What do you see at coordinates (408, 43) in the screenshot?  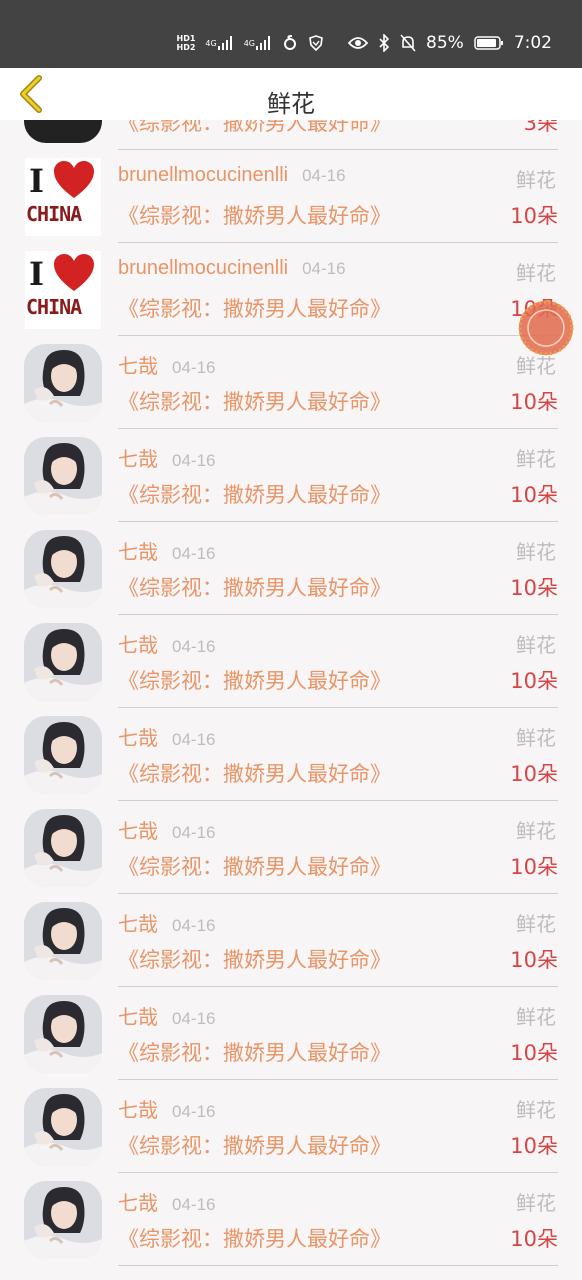 I see `mute-bell-icon` at bounding box center [408, 43].